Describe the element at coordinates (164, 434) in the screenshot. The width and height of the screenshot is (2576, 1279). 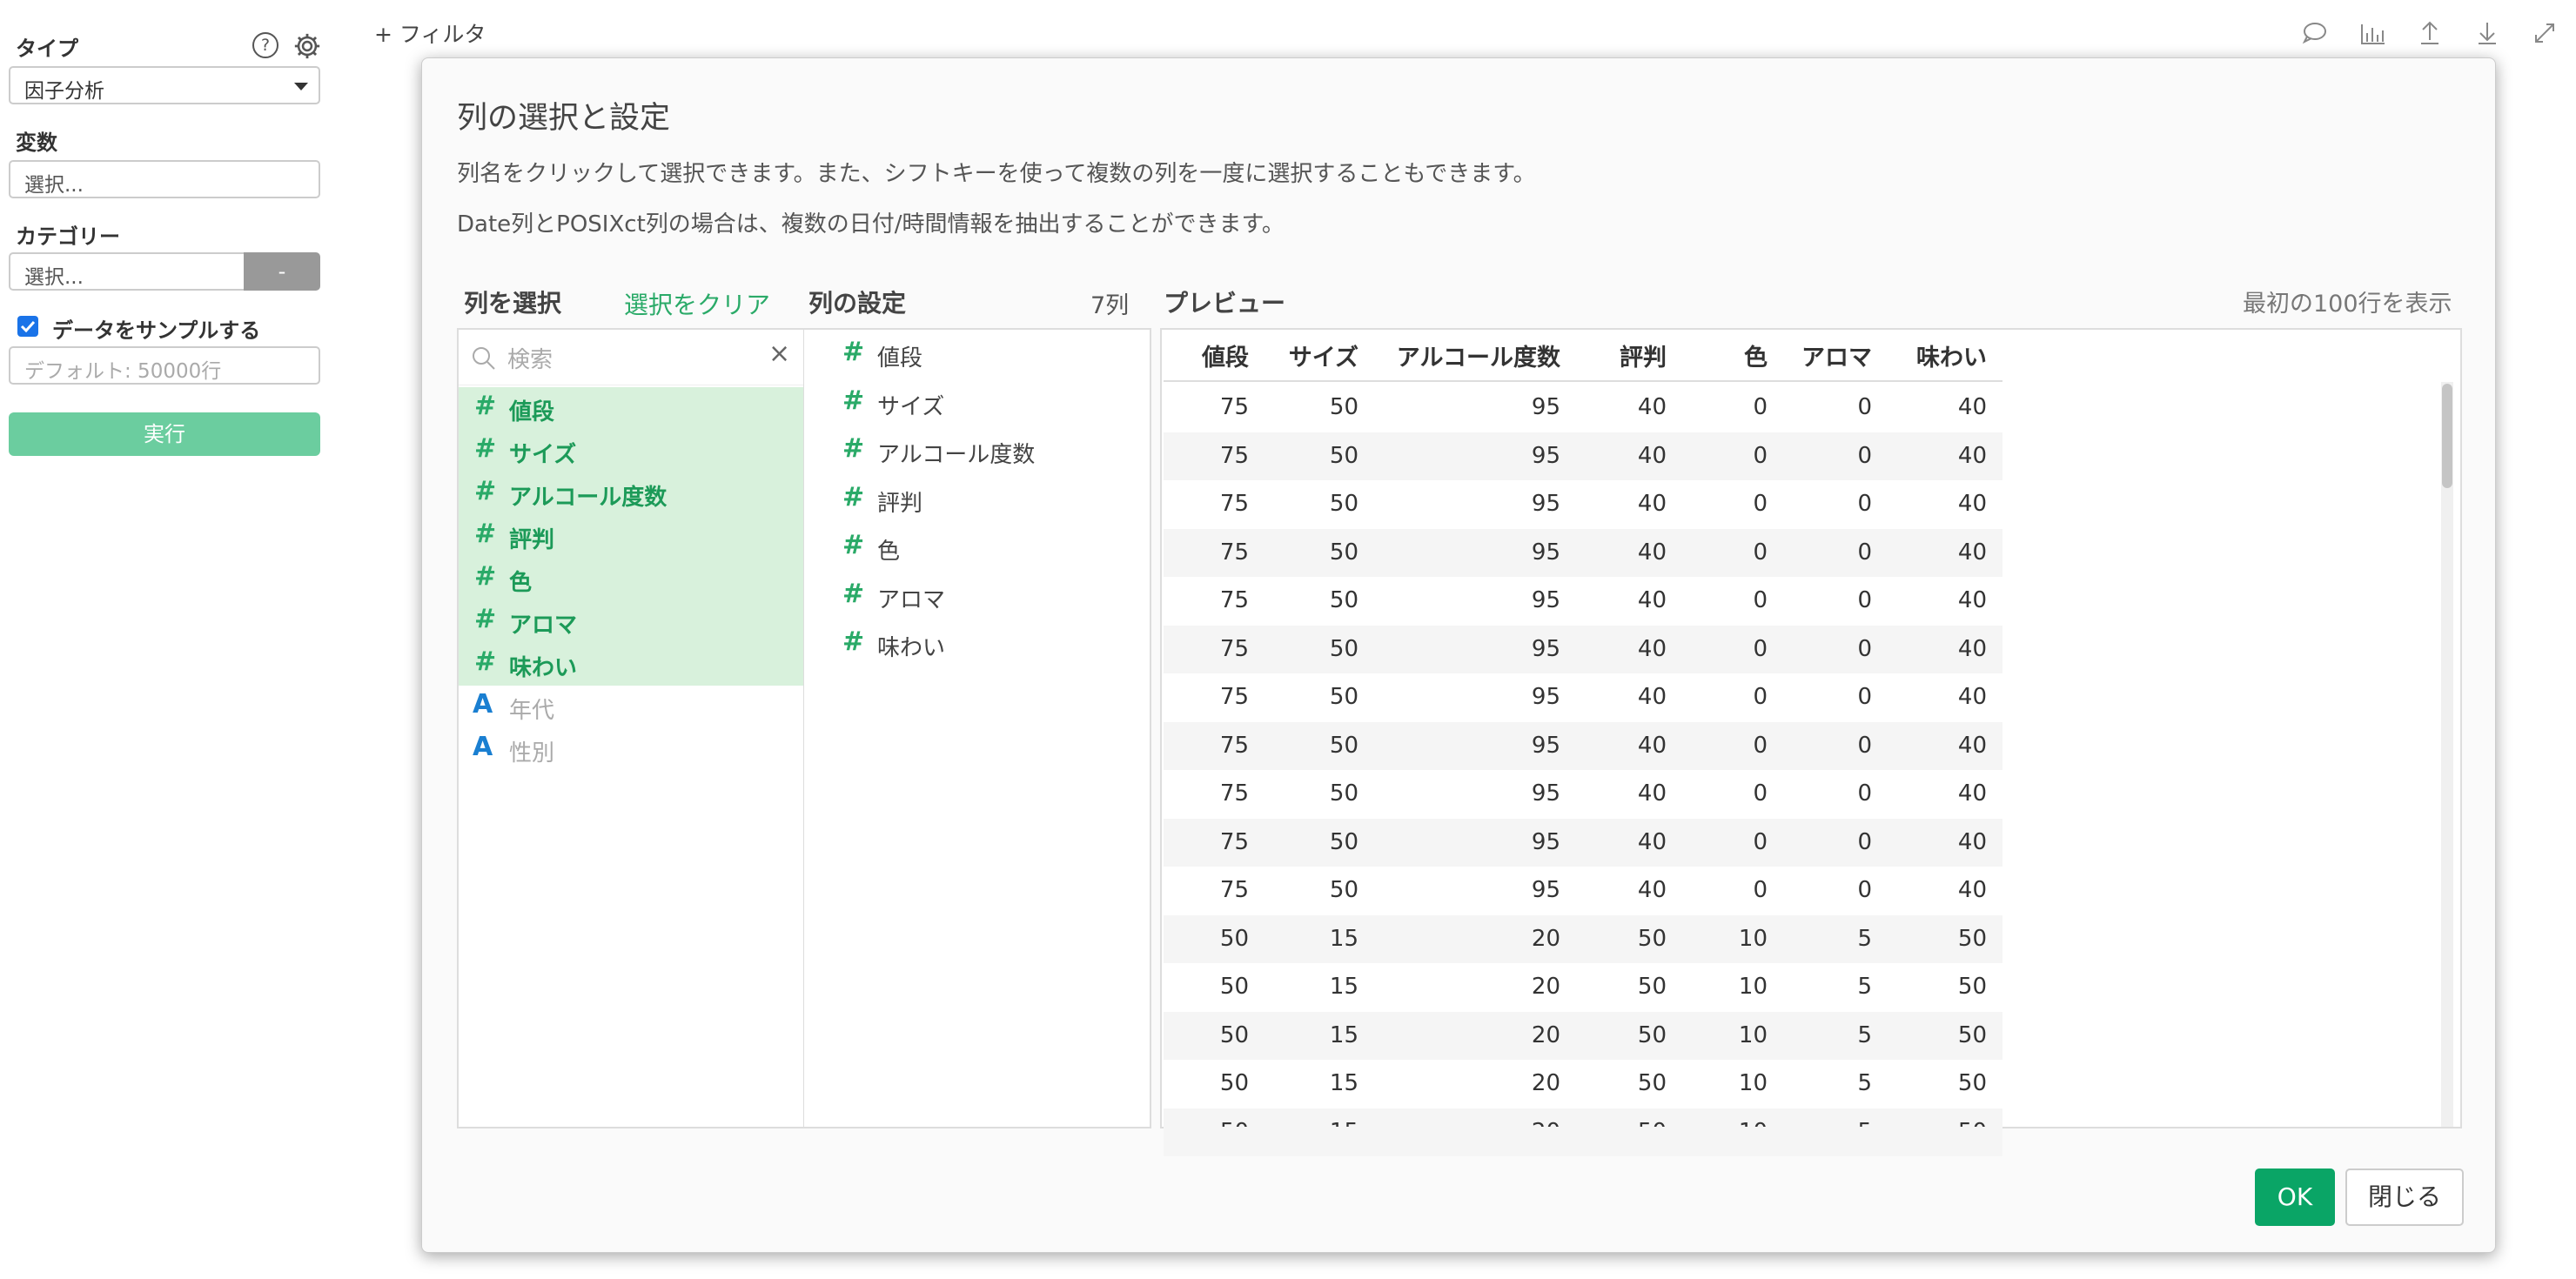
I see `run-button: 実行` at that location.